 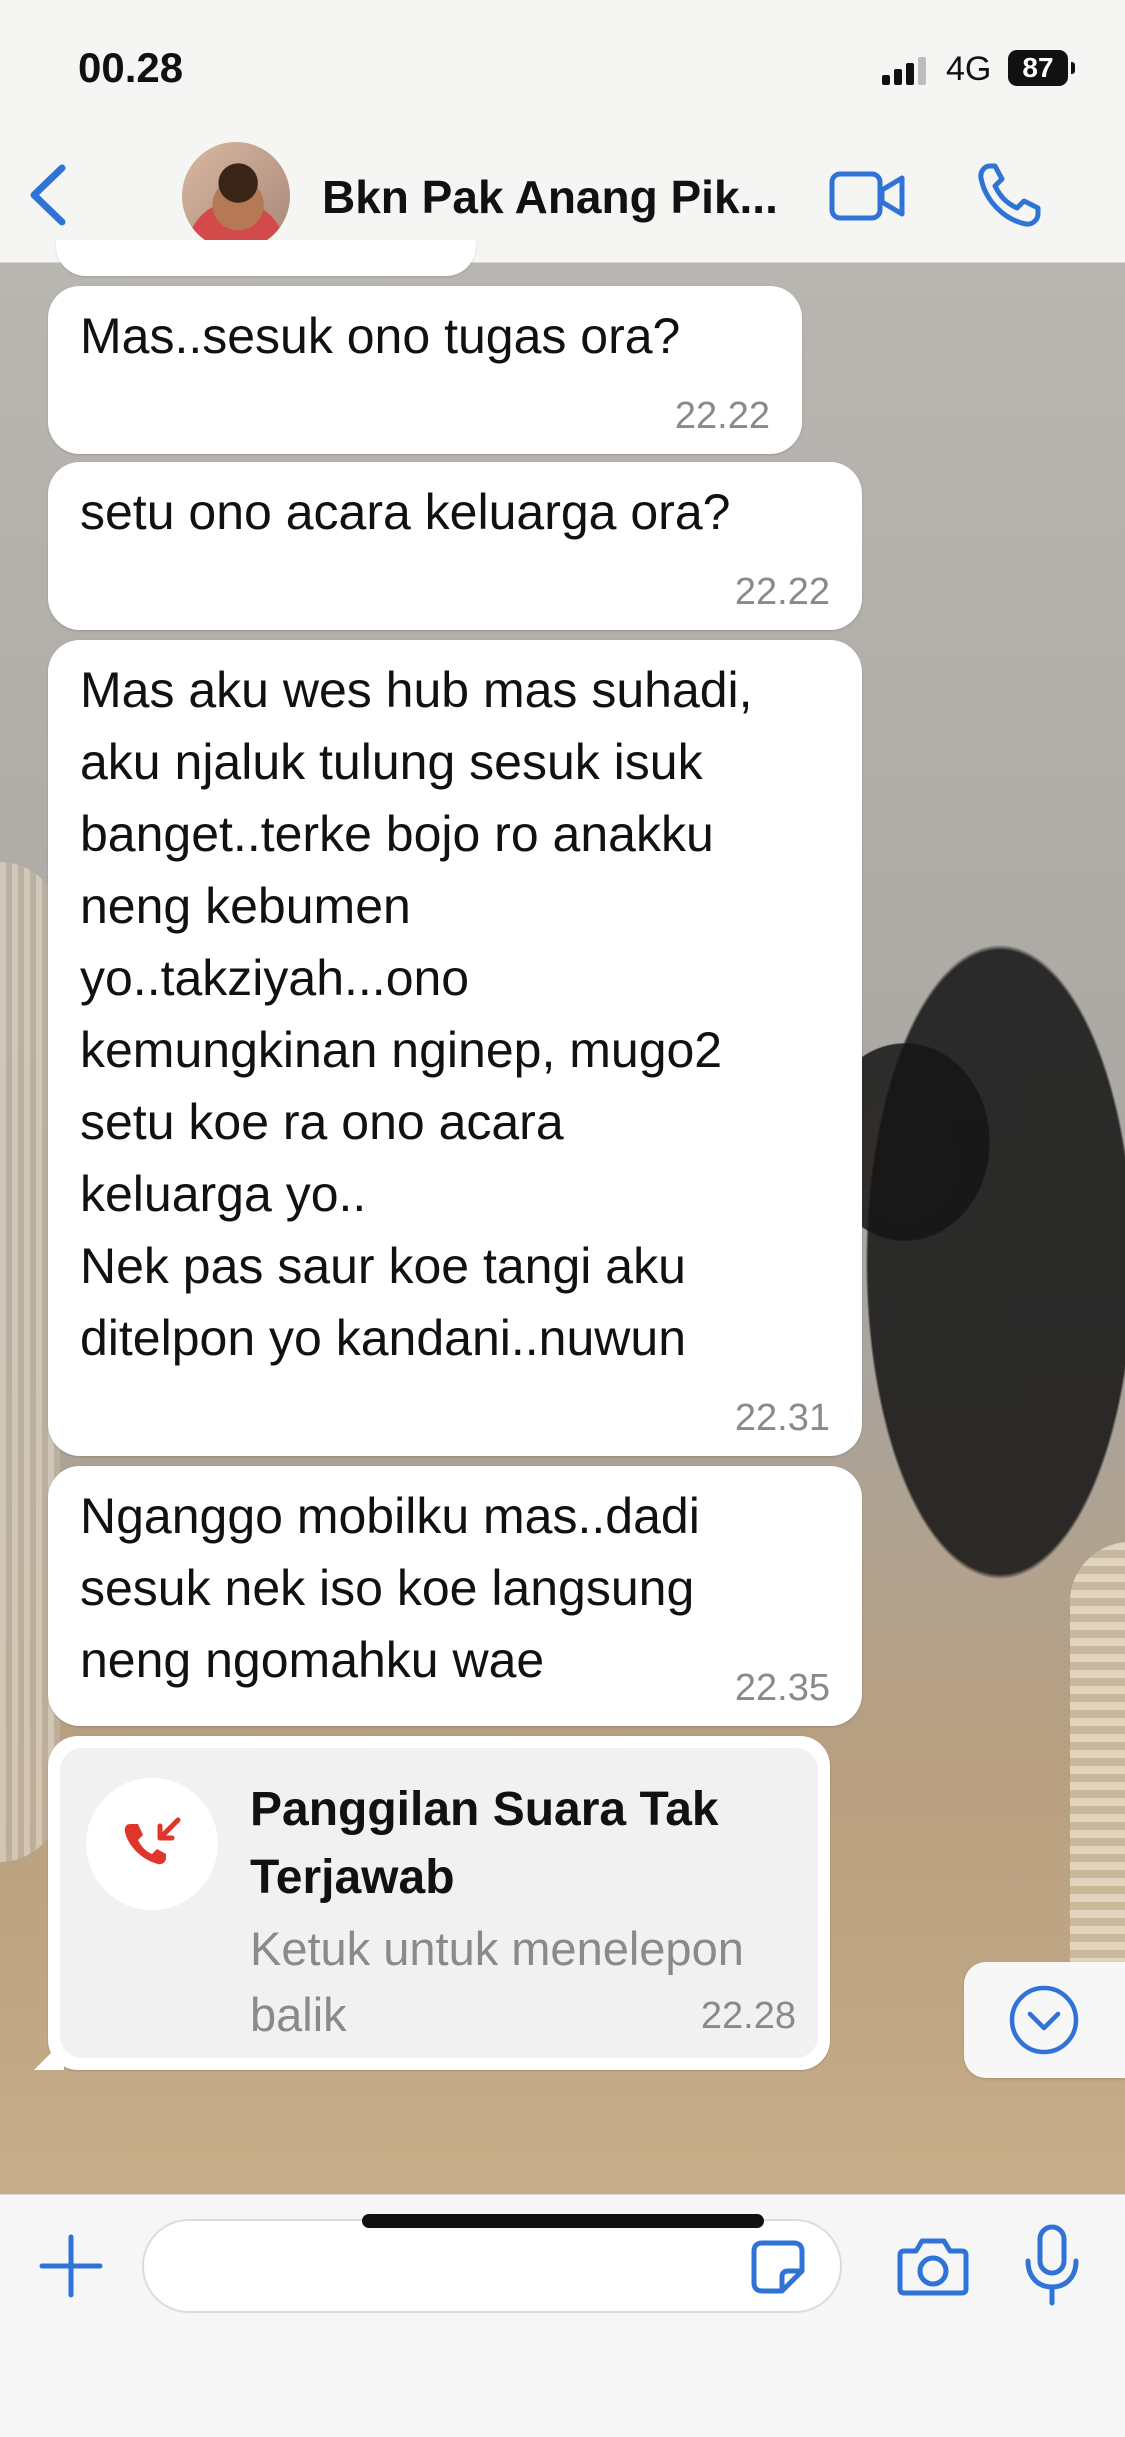 What do you see at coordinates (562, 2315) in the screenshot?
I see `composer-bar` at bounding box center [562, 2315].